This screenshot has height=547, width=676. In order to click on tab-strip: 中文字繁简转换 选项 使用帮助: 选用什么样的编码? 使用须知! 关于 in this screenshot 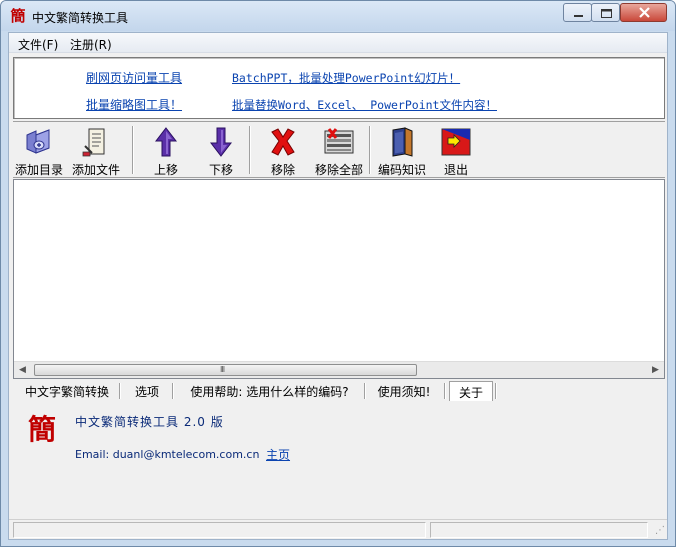, I will do `click(339, 390)`.